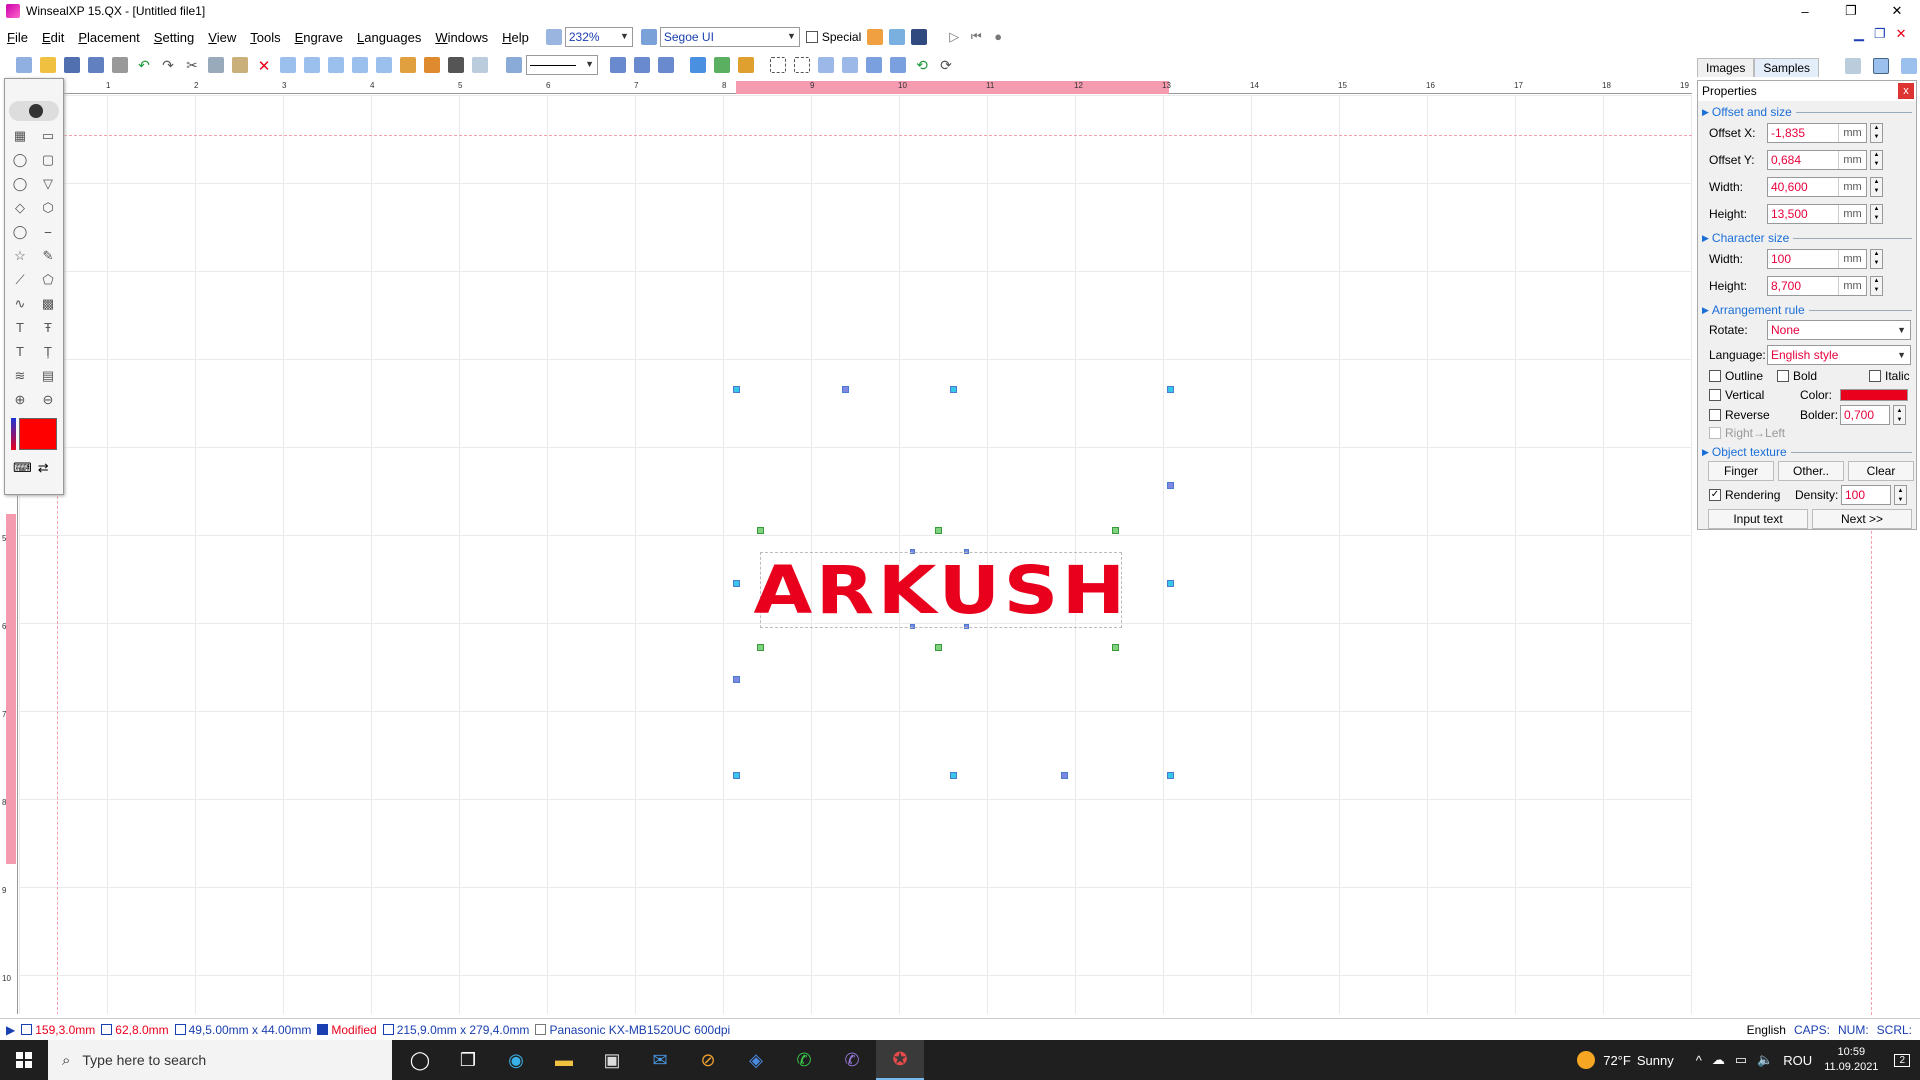 This screenshot has width=1920, height=1080. I want to click on properties-close-button: x, so click(1906, 91).